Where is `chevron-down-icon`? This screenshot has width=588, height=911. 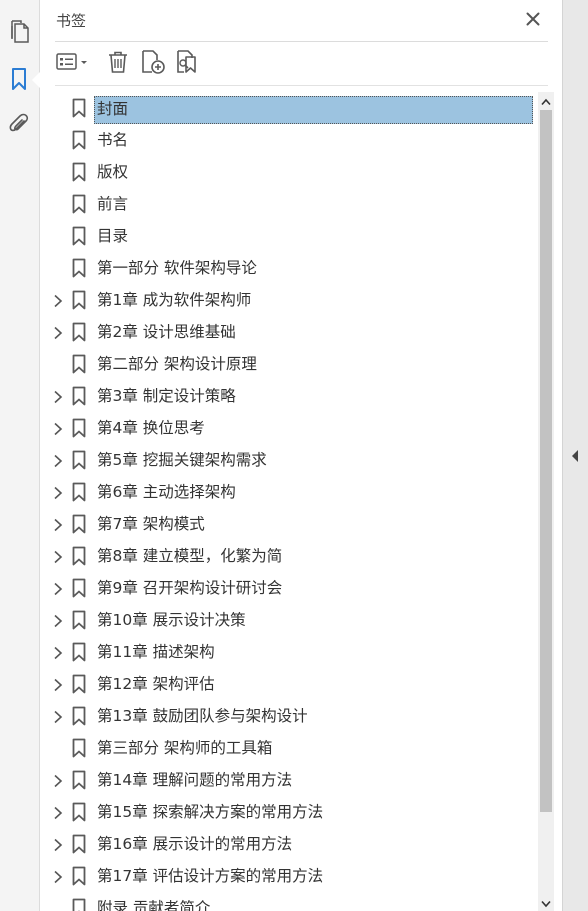
chevron-down-icon is located at coordinates (546, 902).